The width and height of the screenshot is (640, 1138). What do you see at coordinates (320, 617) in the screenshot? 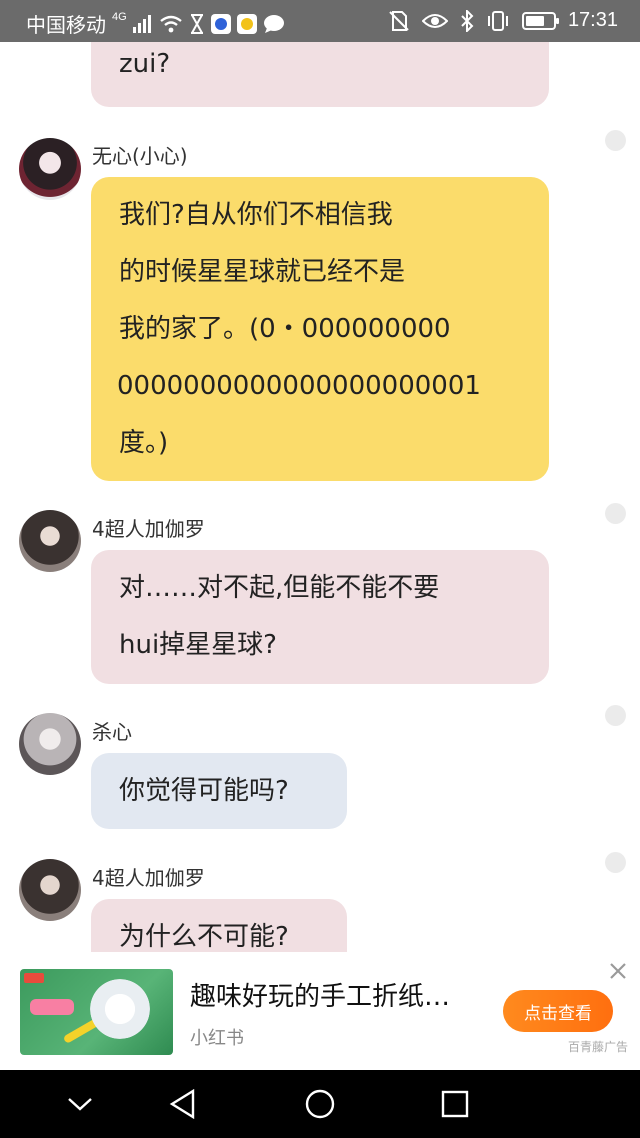
I see `message-bubble: 对……对不起,但能不能不要 hui掉星星球?` at bounding box center [320, 617].